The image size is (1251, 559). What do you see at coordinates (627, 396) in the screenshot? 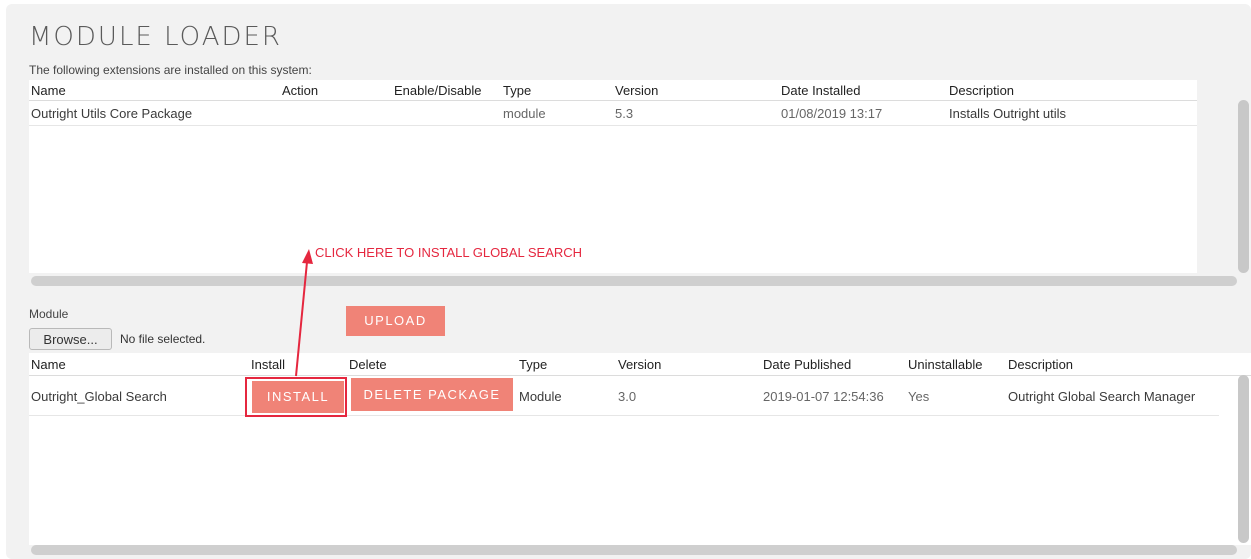
I see `package-version: 3.0` at bounding box center [627, 396].